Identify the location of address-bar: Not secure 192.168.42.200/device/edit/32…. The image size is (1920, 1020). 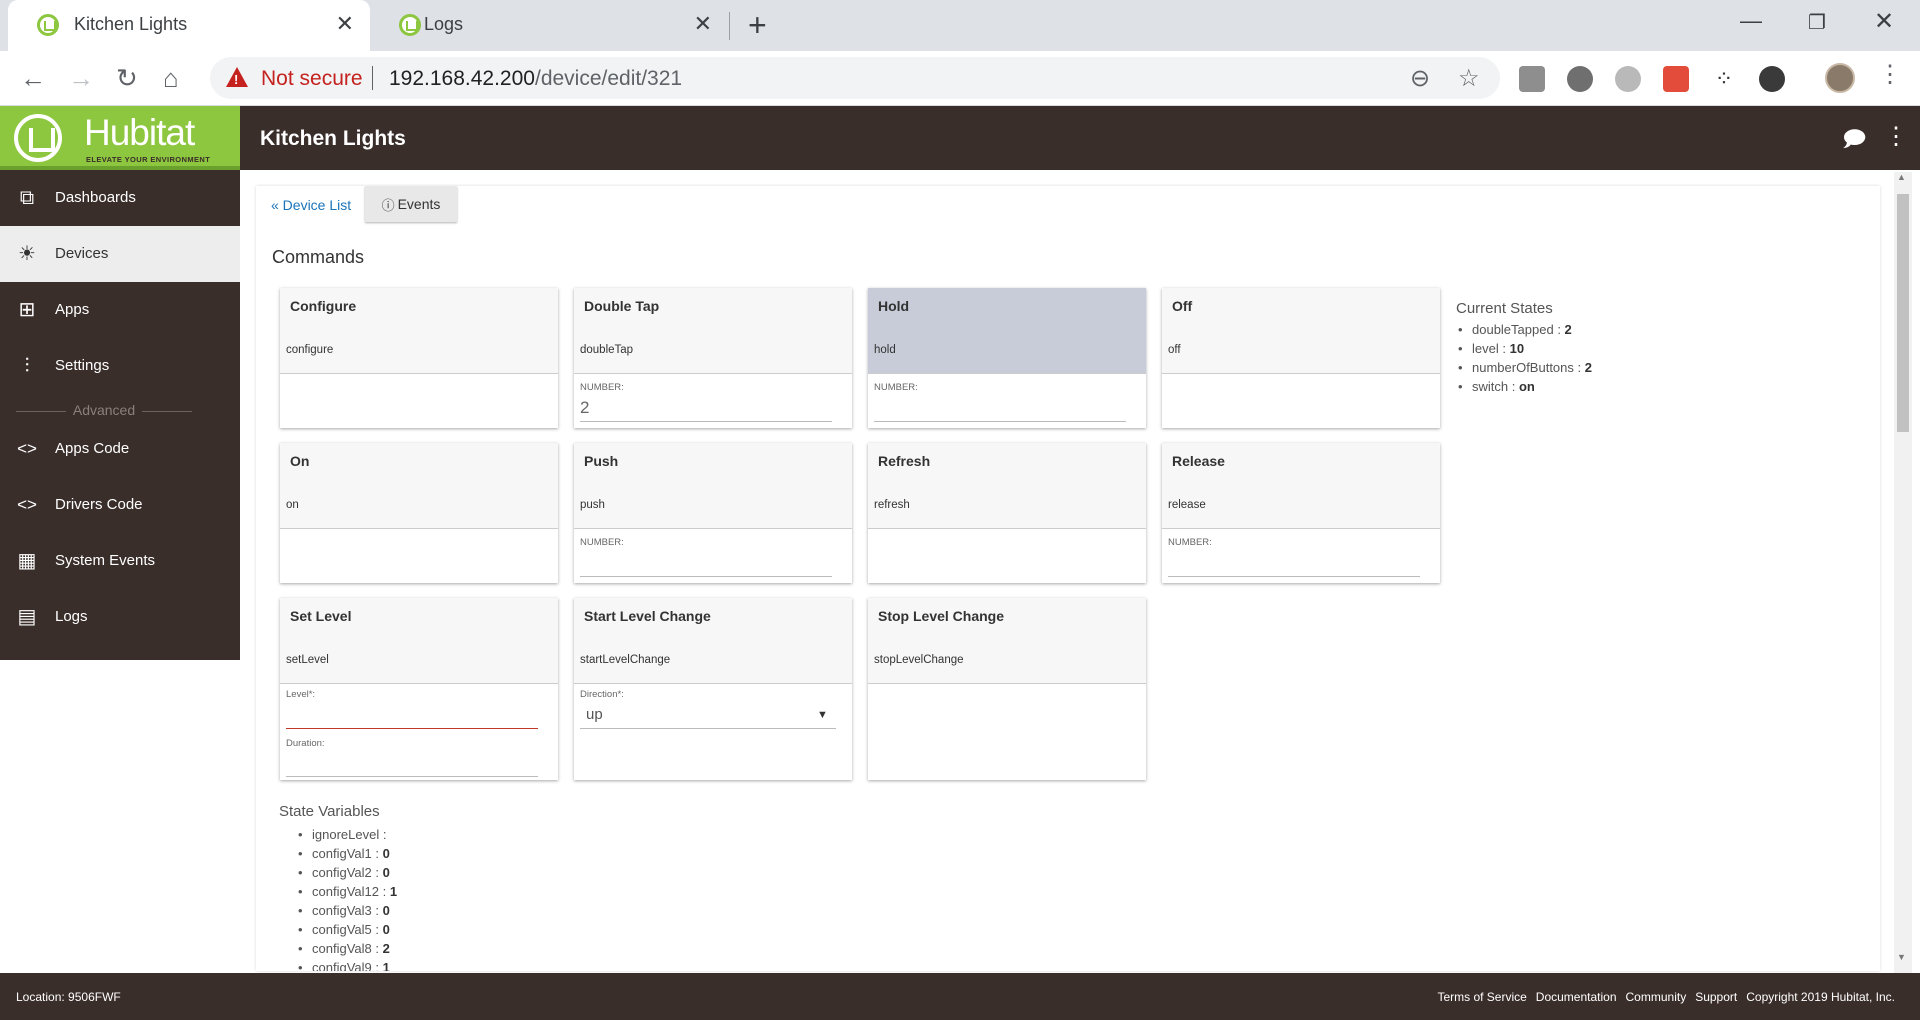
(855, 78).